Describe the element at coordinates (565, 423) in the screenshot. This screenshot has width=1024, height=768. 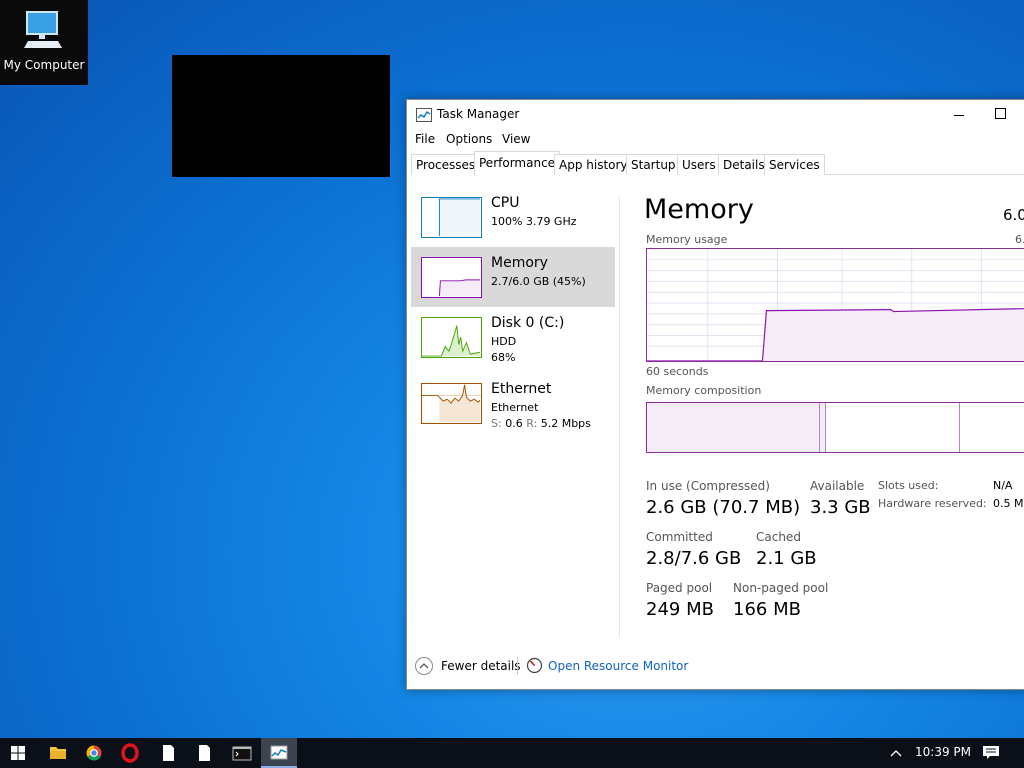
I see `receive-value: 5.2 Mbps` at that location.